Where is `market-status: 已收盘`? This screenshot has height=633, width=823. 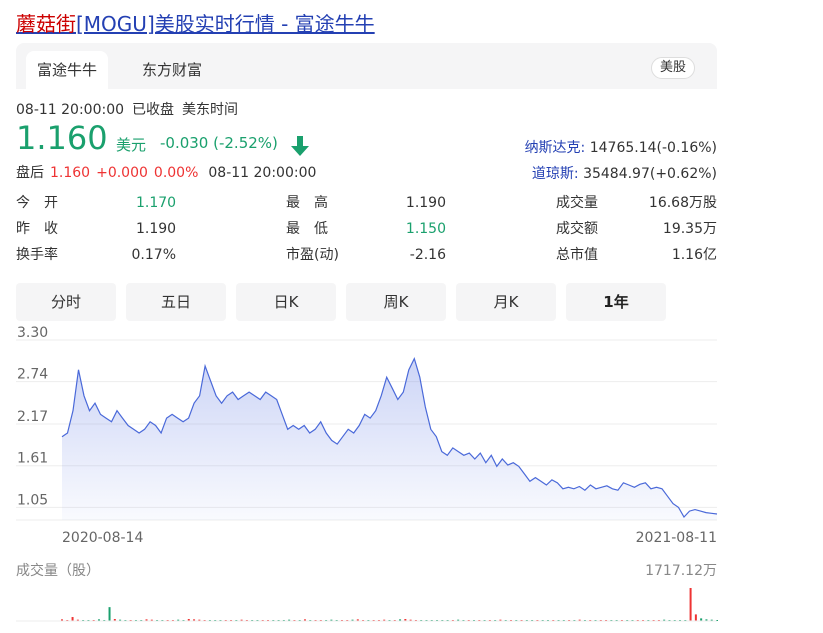 market-status: 已收盘 is located at coordinates (153, 110).